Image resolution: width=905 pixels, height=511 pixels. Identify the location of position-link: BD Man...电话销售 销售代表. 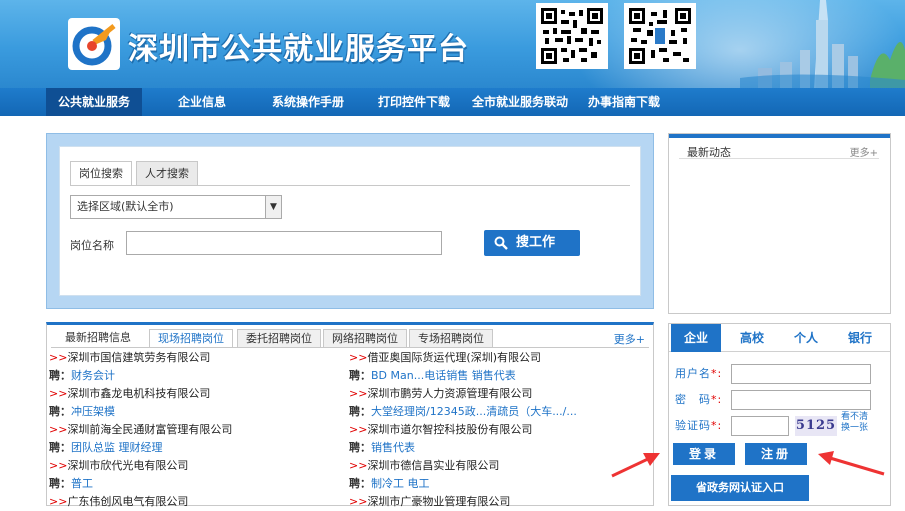
(443, 375).